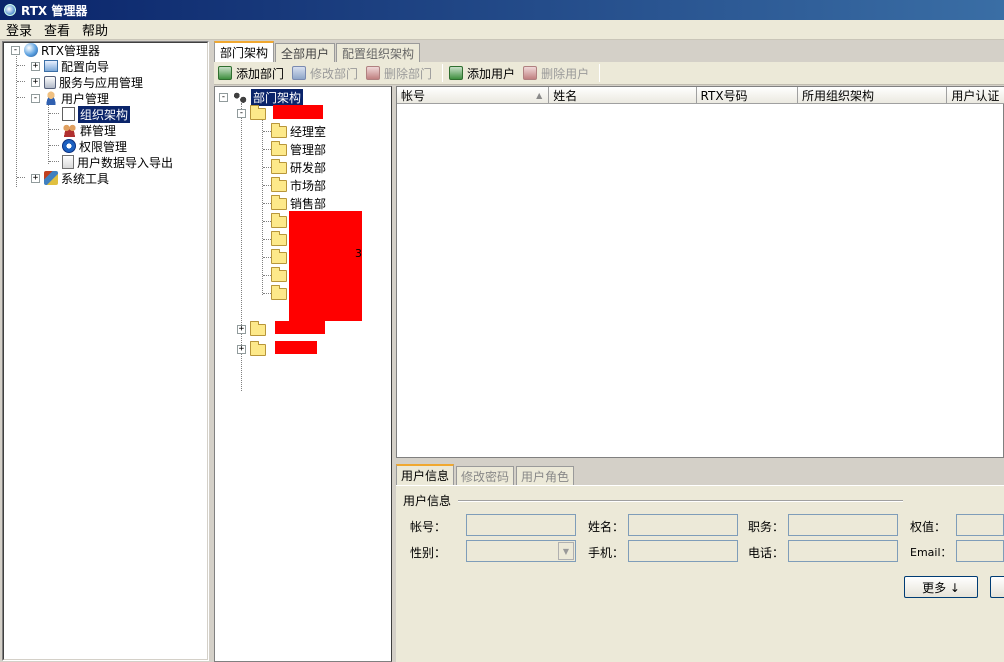 The width and height of the screenshot is (1004, 662). Describe the element at coordinates (55, 50) in the screenshot. I see `nav-tree-root: - RTX管理器` at that location.